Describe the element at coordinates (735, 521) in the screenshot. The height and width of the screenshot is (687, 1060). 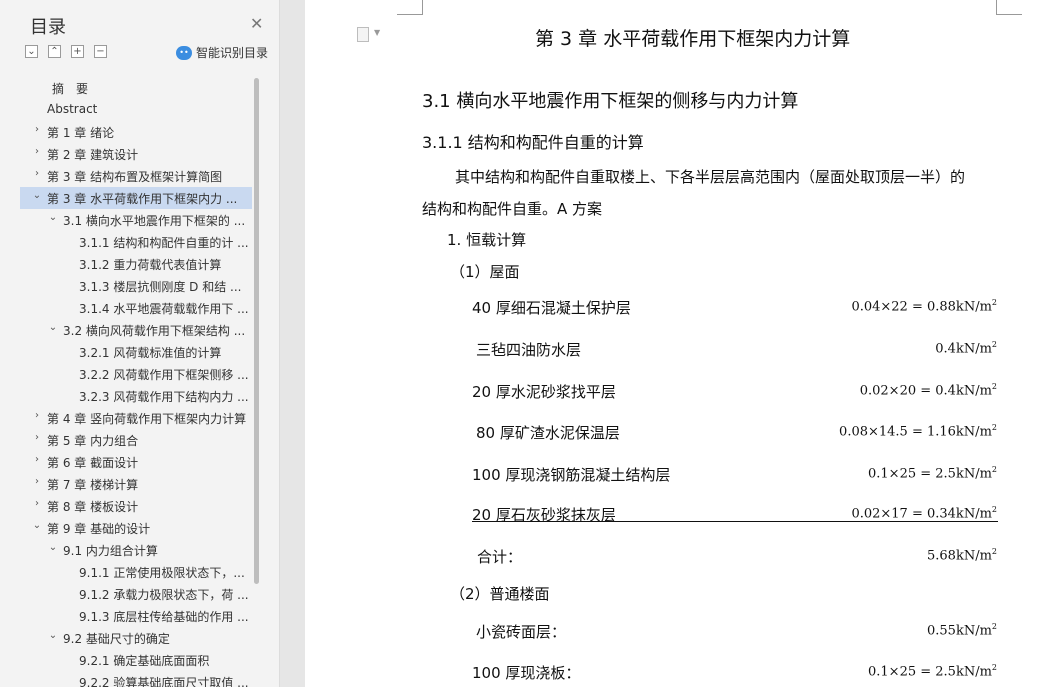
I see `sum-divider` at that location.